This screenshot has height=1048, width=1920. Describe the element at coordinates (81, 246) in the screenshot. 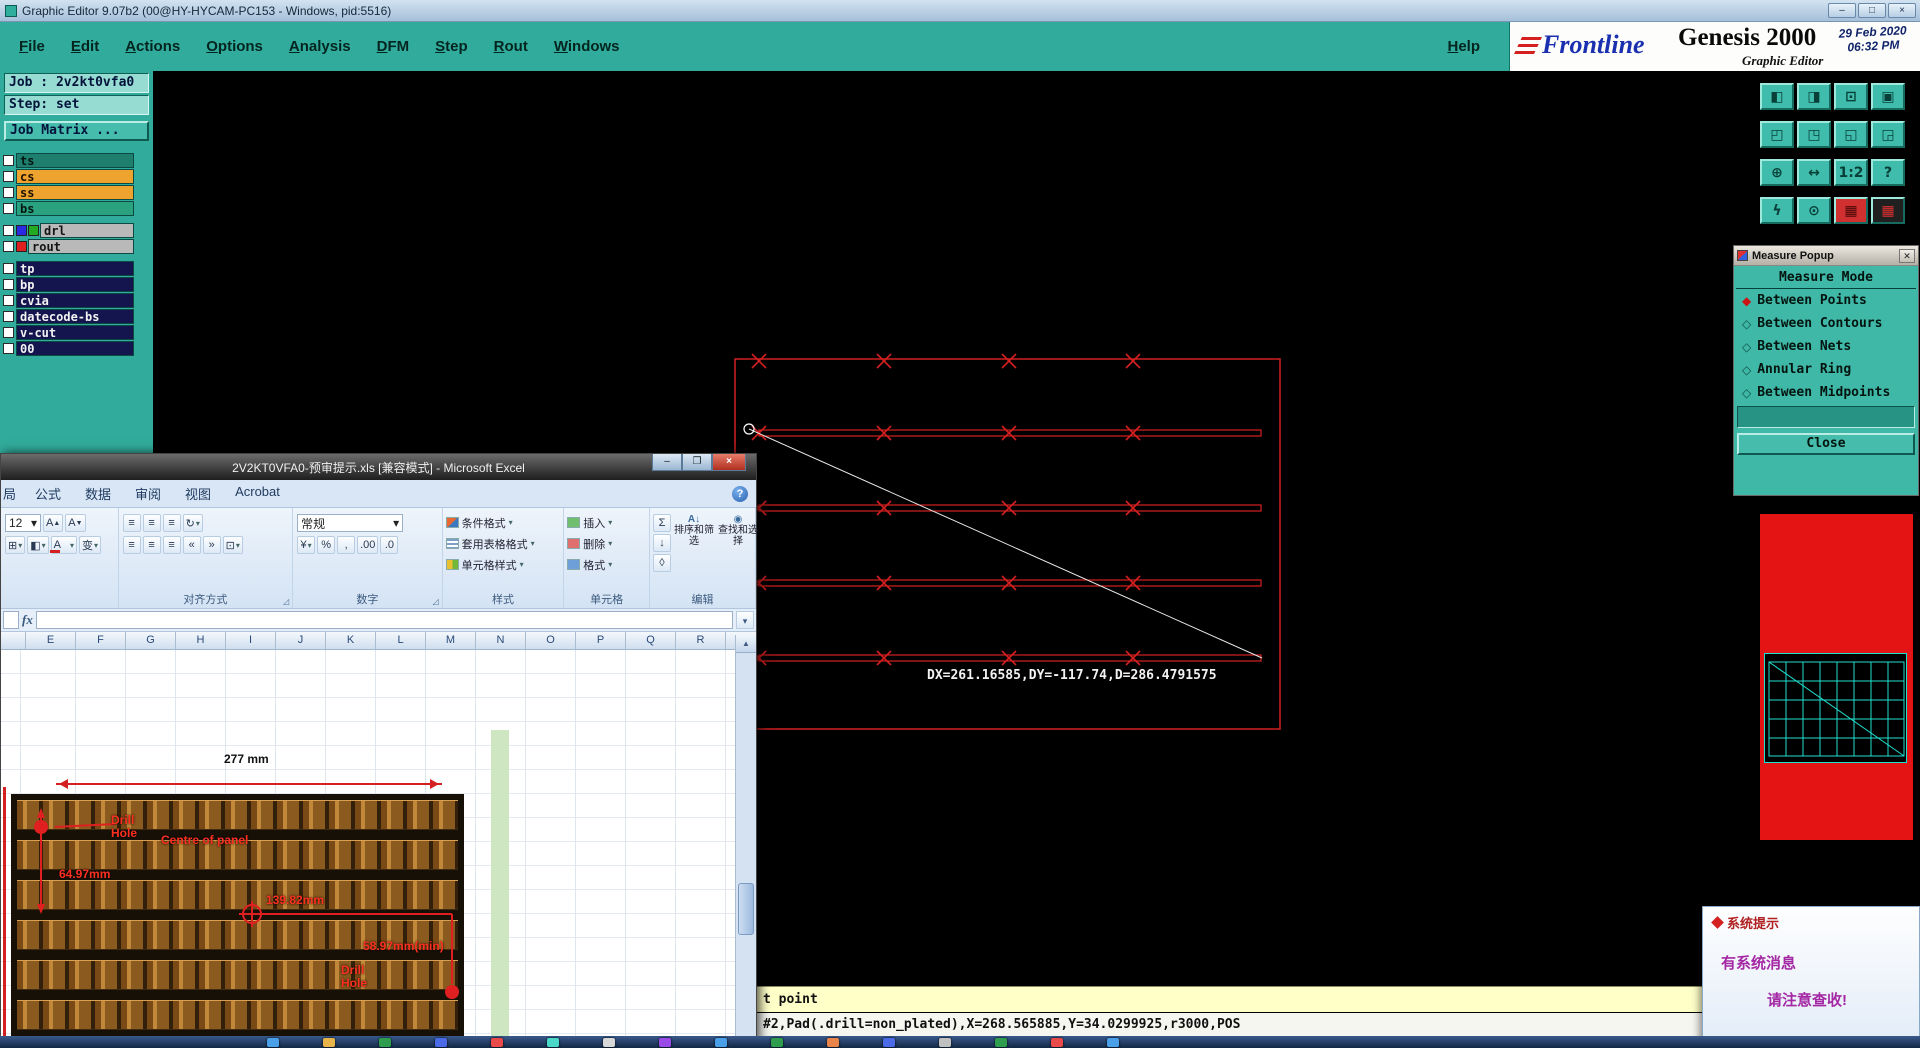

I see `layer-name: rout` at that location.